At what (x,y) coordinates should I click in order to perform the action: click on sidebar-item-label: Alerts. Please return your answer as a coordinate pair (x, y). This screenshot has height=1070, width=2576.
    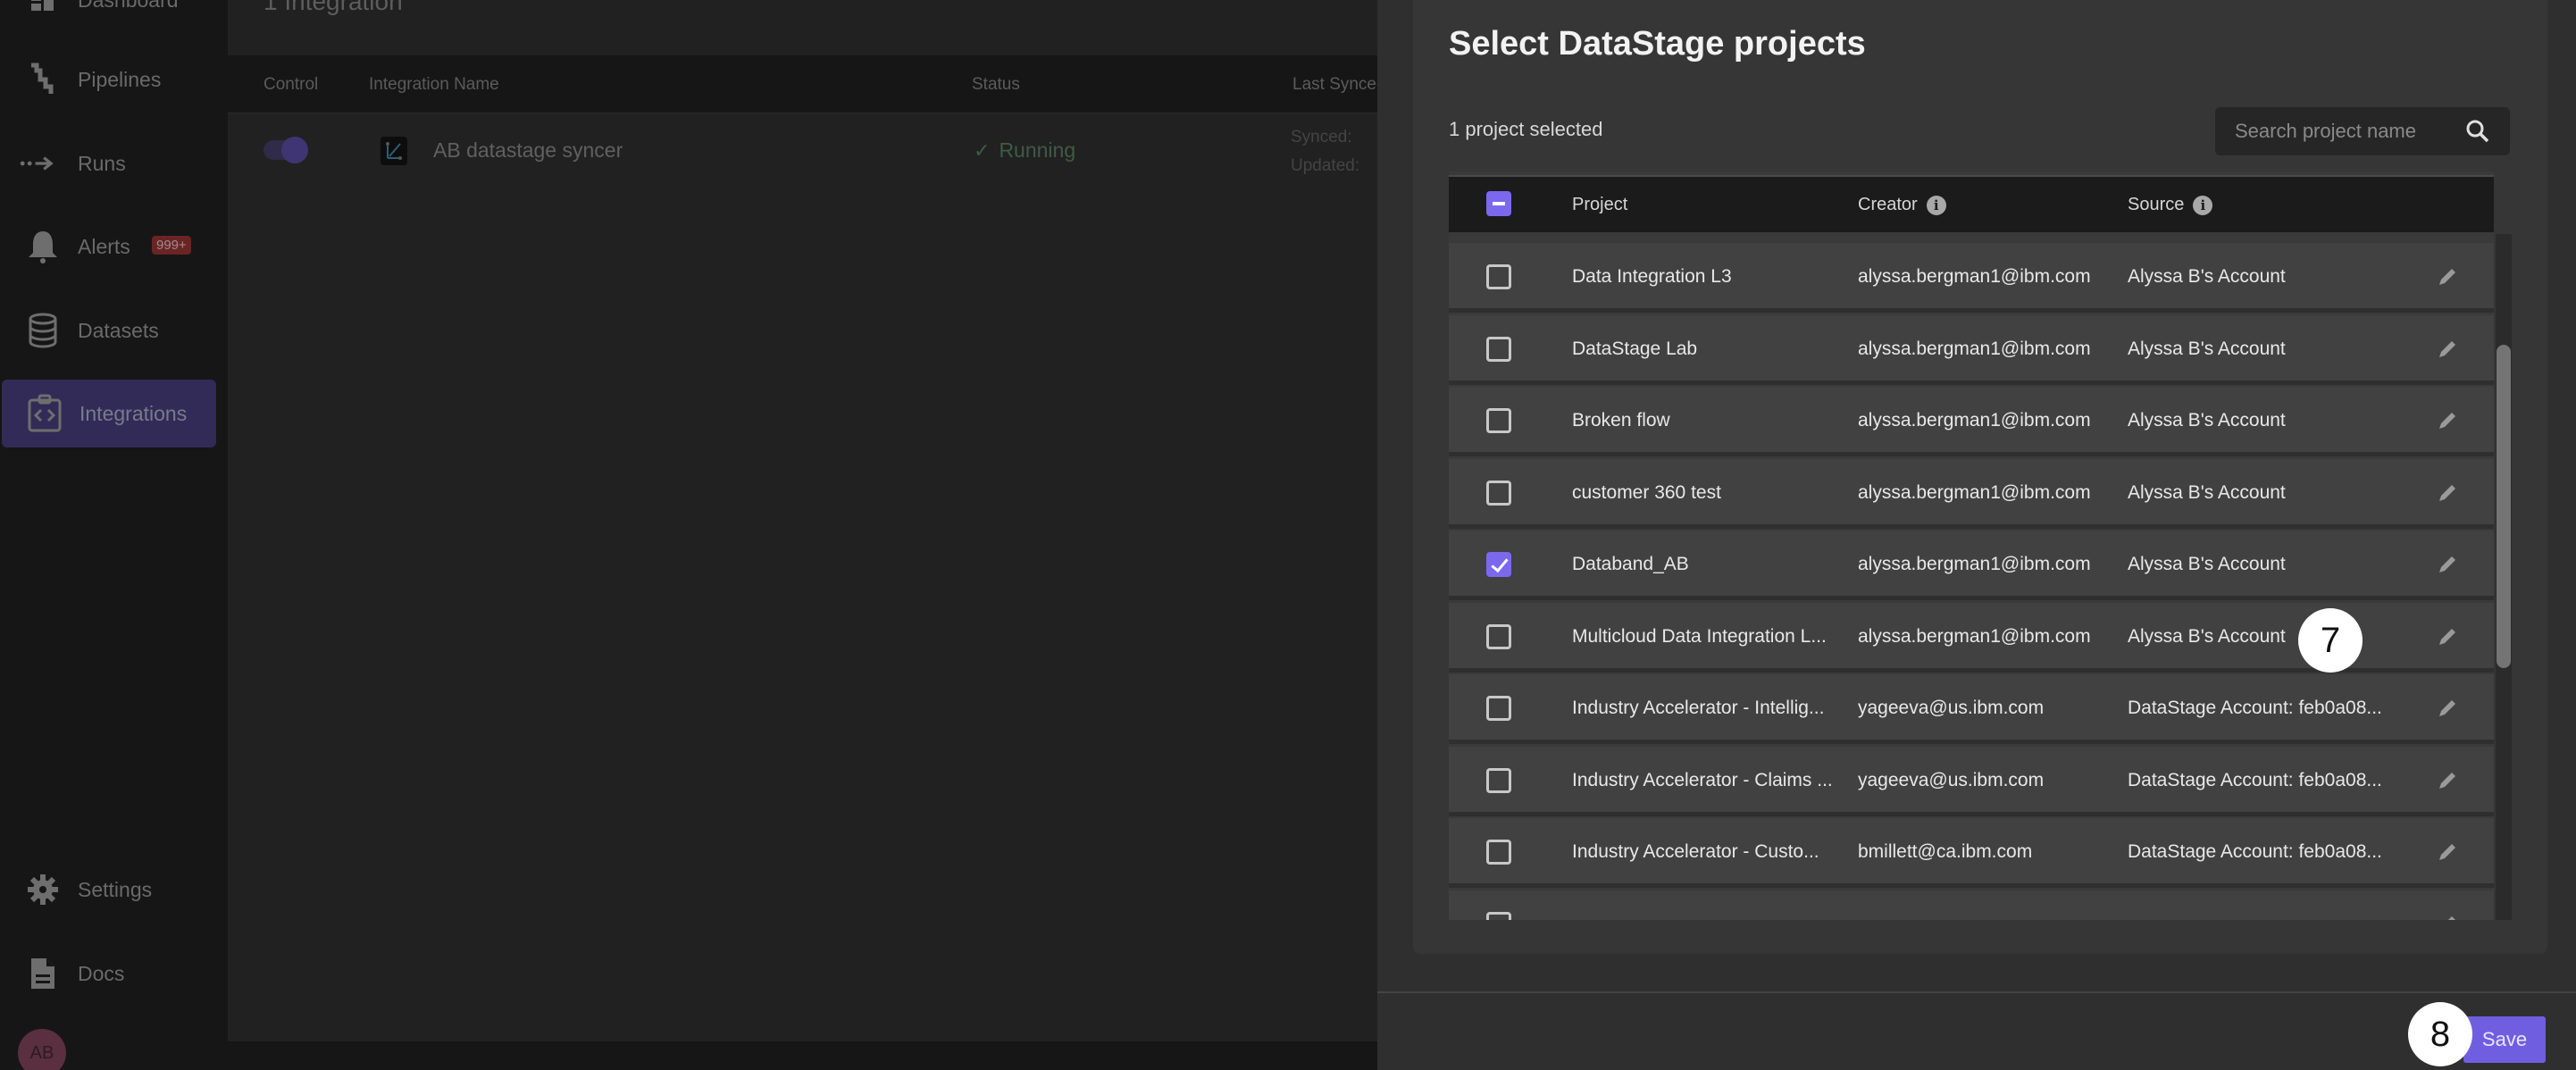
    Looking at the image, I should click on (104, 246).